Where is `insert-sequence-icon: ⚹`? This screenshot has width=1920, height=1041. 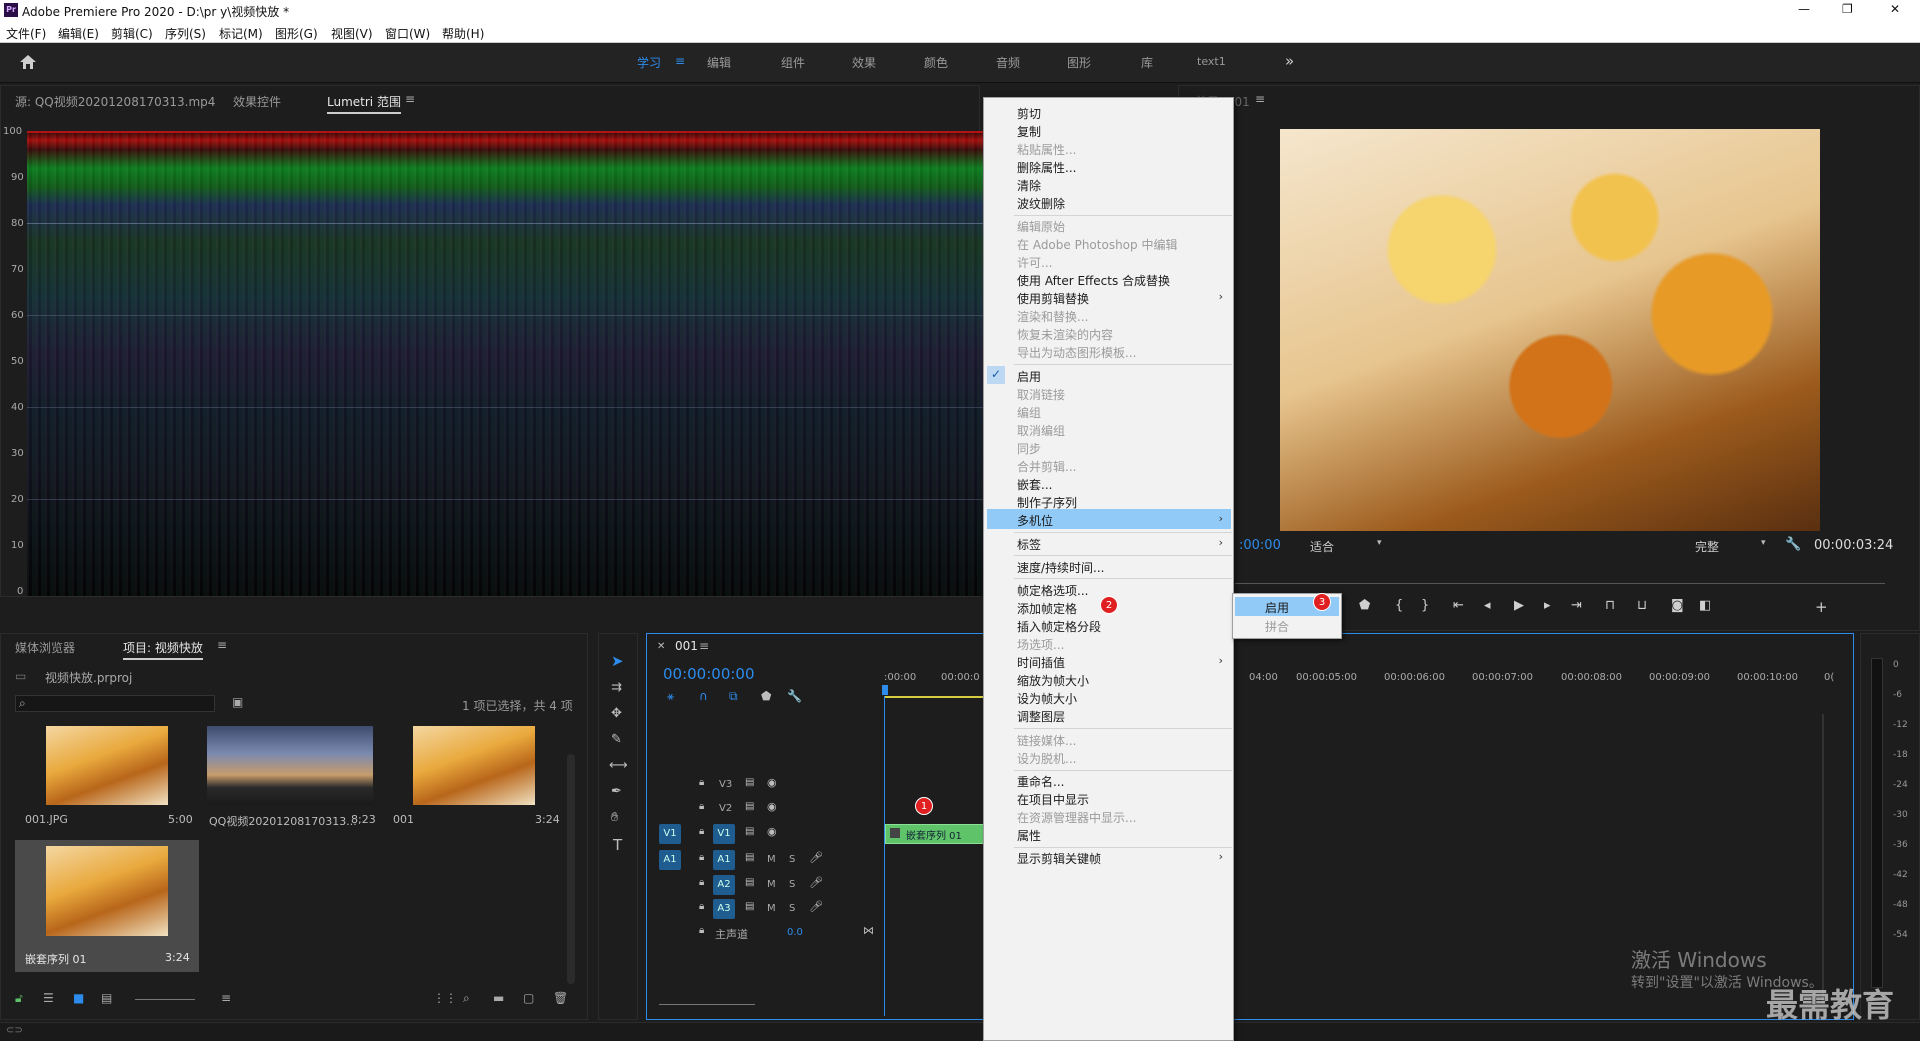
insert-sequence-icon: ⚹ is located at coordinates (670, 696).